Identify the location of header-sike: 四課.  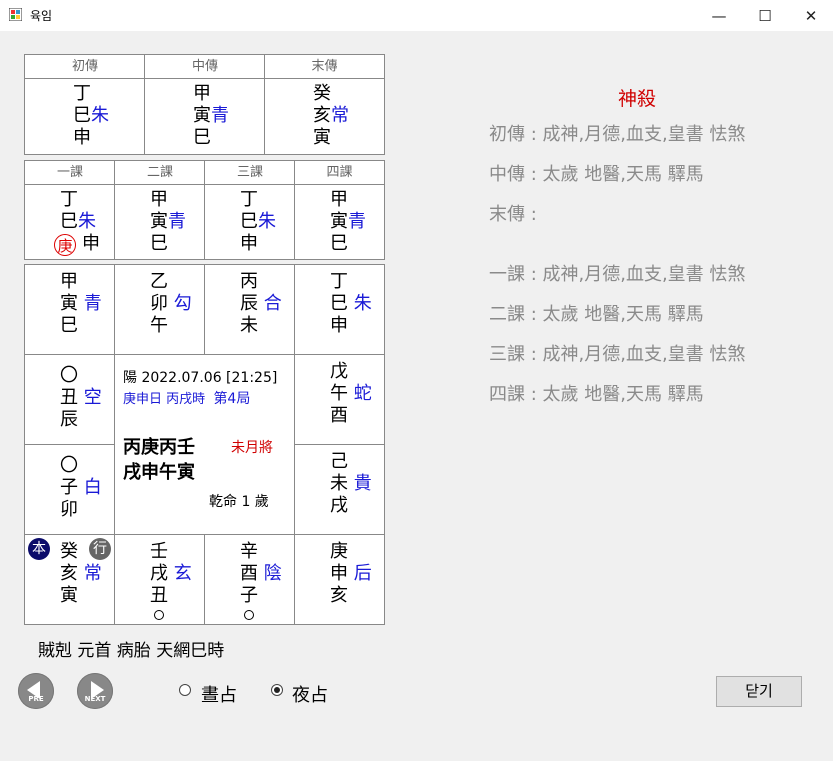
(339, 173).